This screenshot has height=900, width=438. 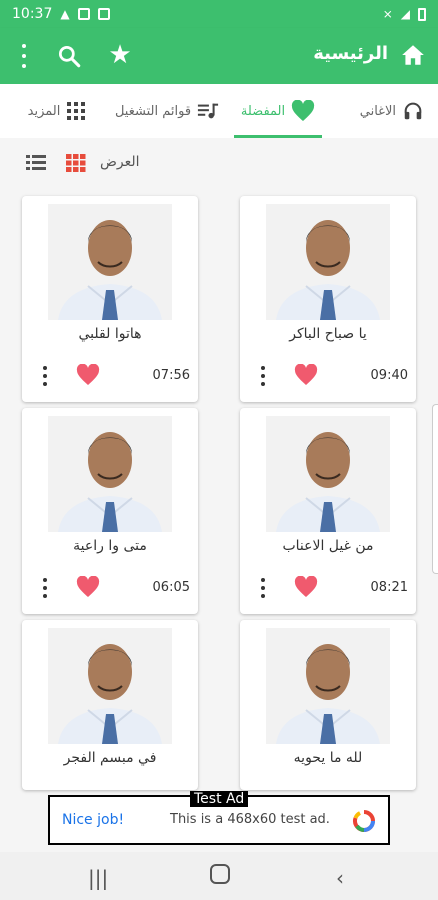 What do you see at coordinates (435, 489) in the screenshot?
I see `scroll-handle` at bounding box center [435, 489].